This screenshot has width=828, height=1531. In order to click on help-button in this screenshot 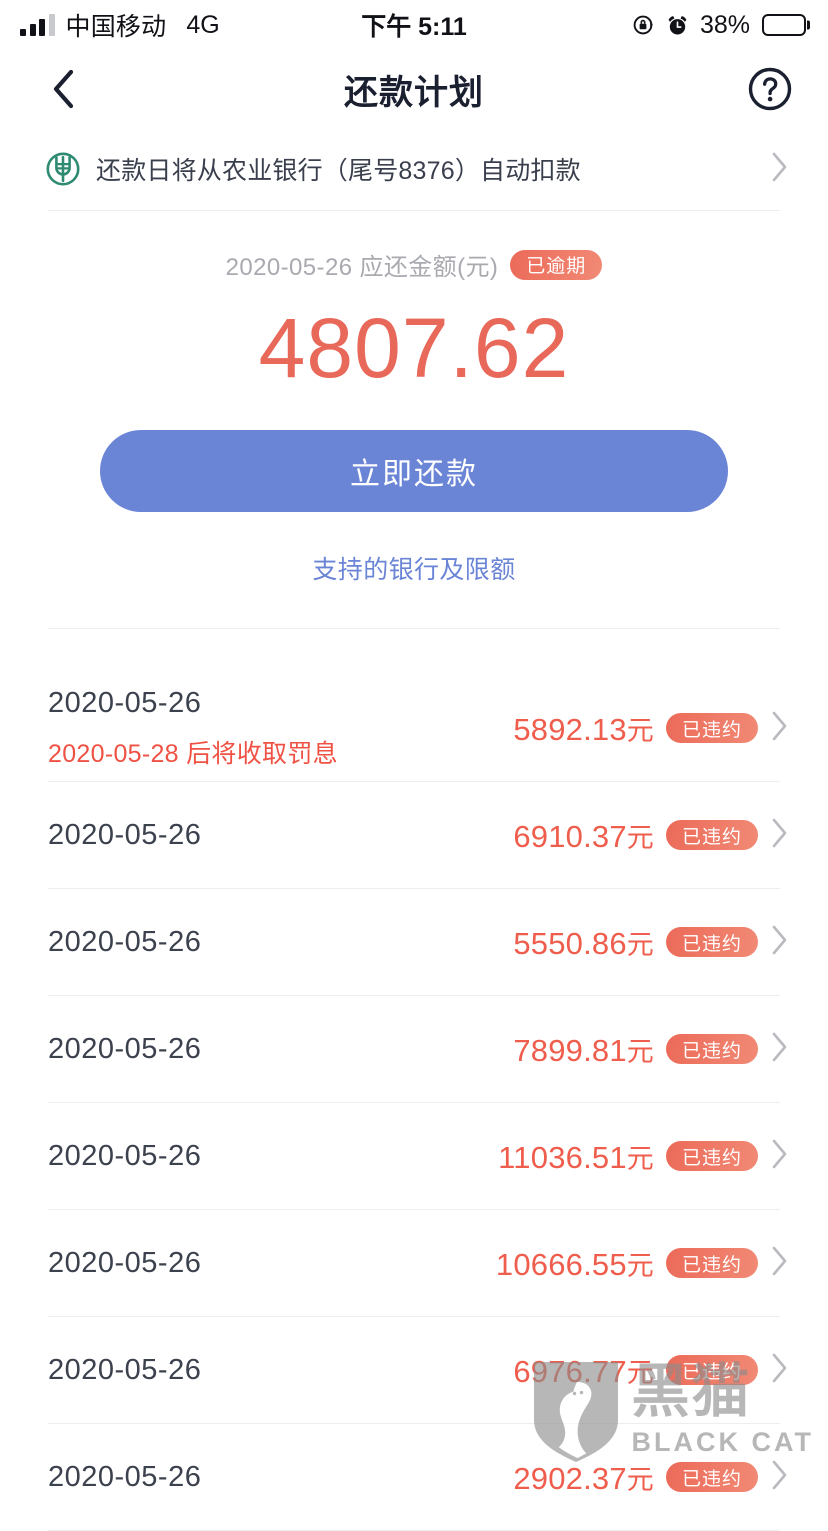, I will do `click(770, 89)`.